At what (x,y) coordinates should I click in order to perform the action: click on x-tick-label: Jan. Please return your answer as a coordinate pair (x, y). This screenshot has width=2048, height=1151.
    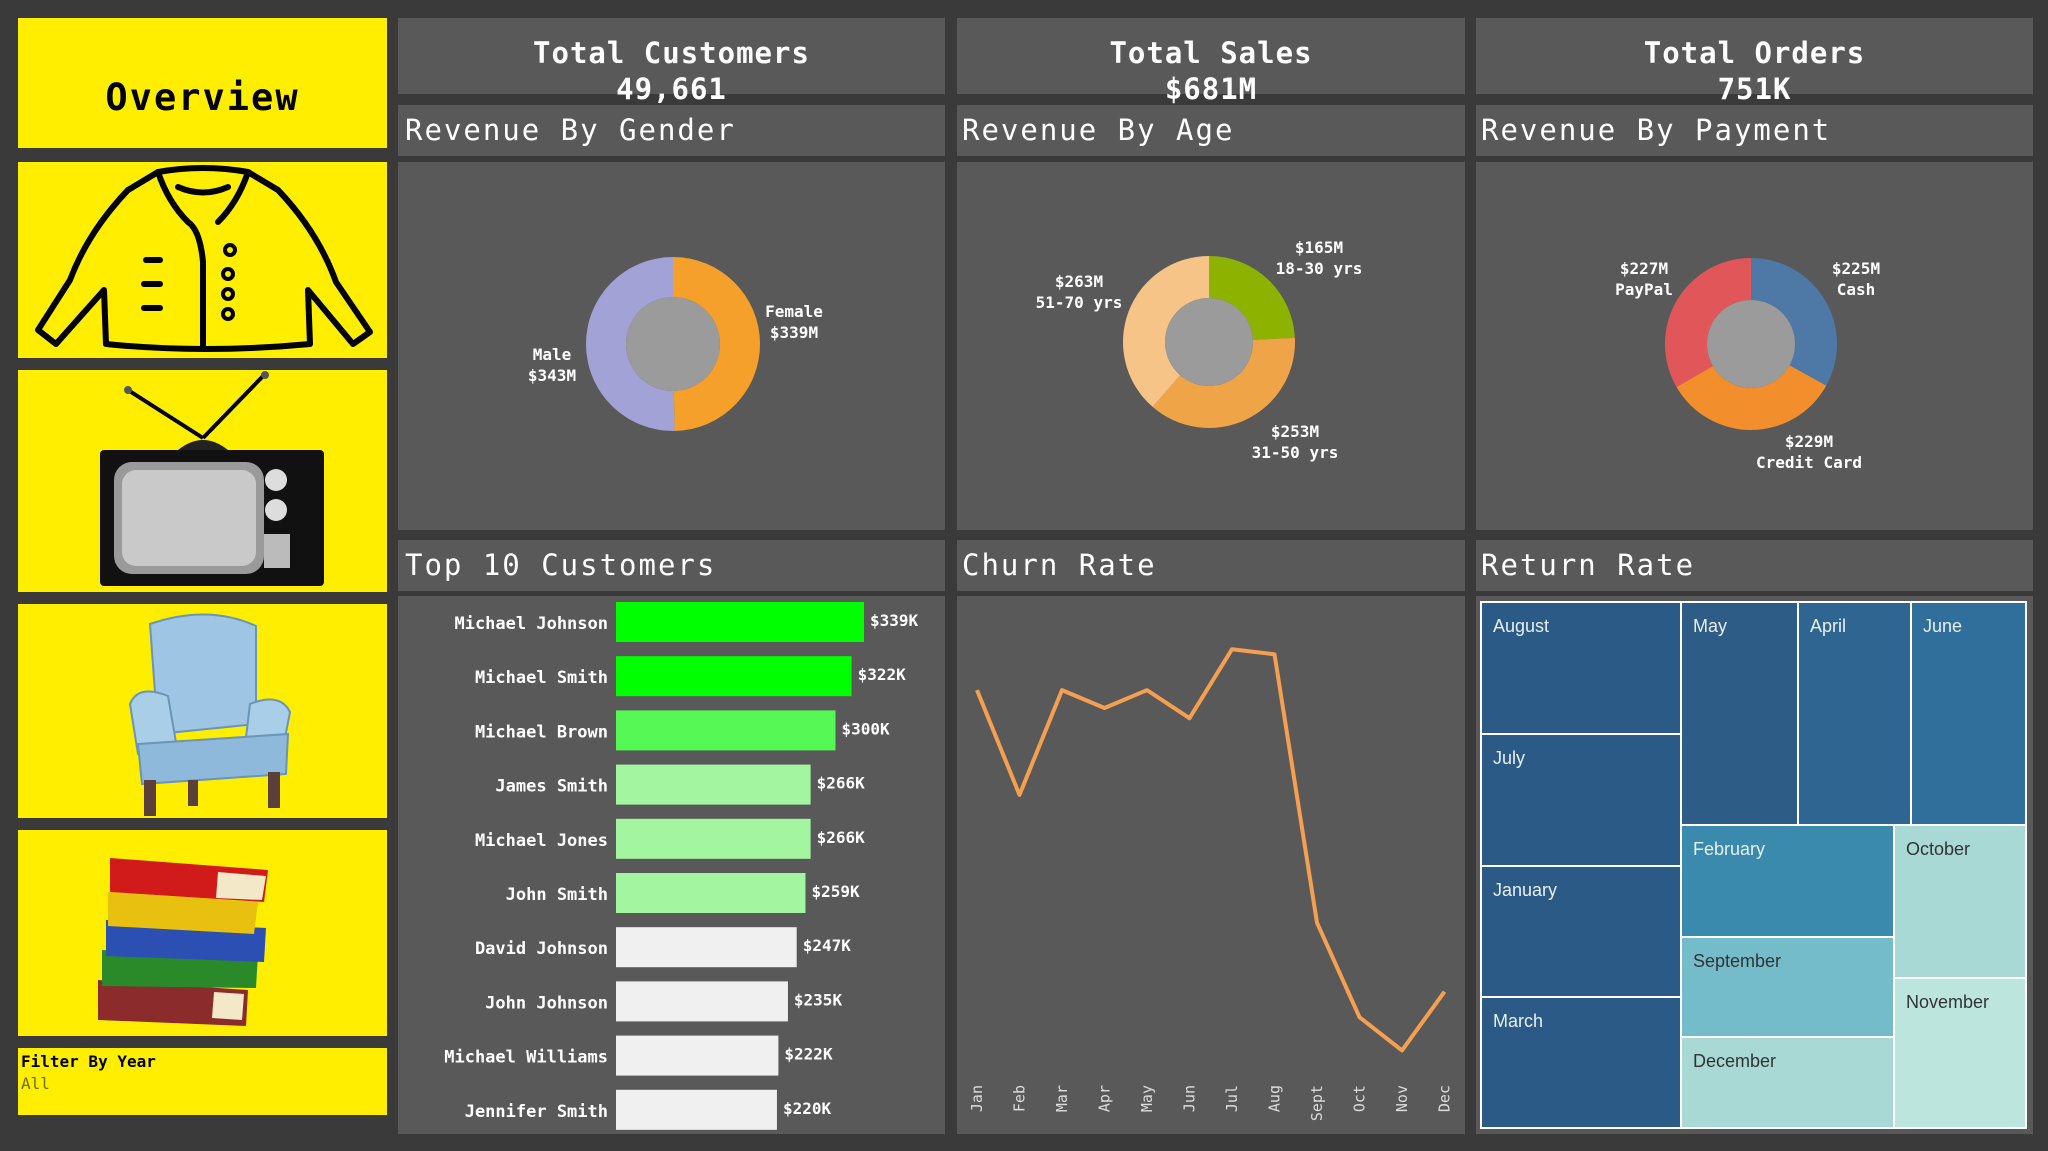
    Looking at the image, I should click on (977, 1098).